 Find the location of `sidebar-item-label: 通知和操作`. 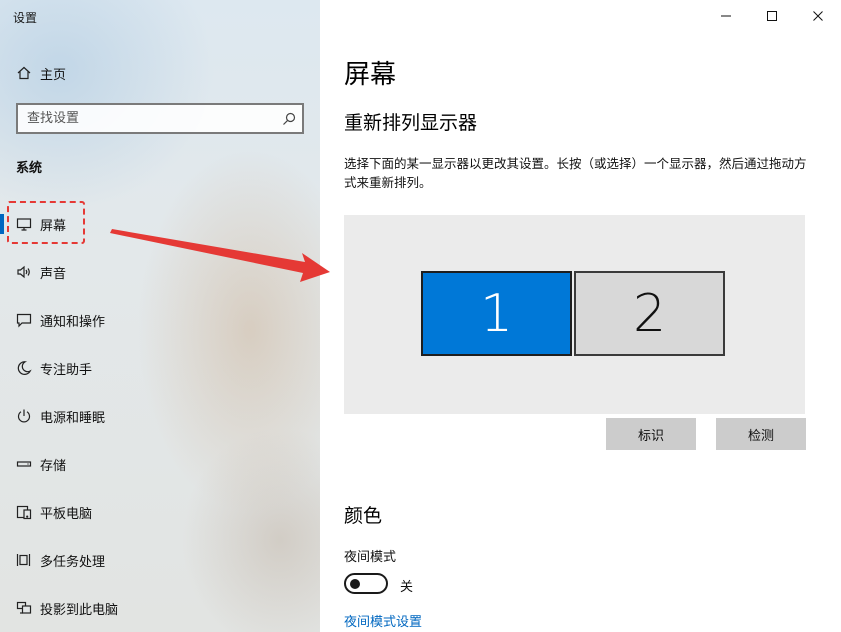

sidebar-item-label: 通知和操作 is located at coordinates (73, 322).